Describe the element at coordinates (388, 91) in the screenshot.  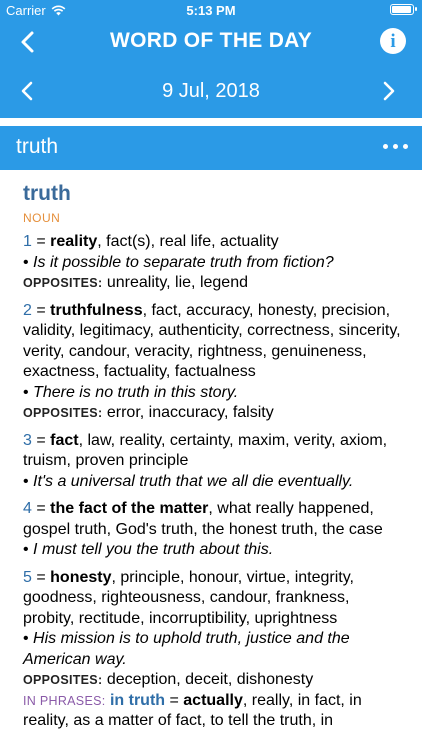
I see `next-day-chevron-icon` at that location.